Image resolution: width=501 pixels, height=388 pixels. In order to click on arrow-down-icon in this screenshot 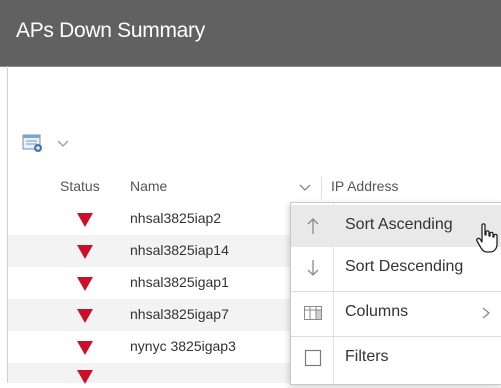, I will do `click(313, 268)`.